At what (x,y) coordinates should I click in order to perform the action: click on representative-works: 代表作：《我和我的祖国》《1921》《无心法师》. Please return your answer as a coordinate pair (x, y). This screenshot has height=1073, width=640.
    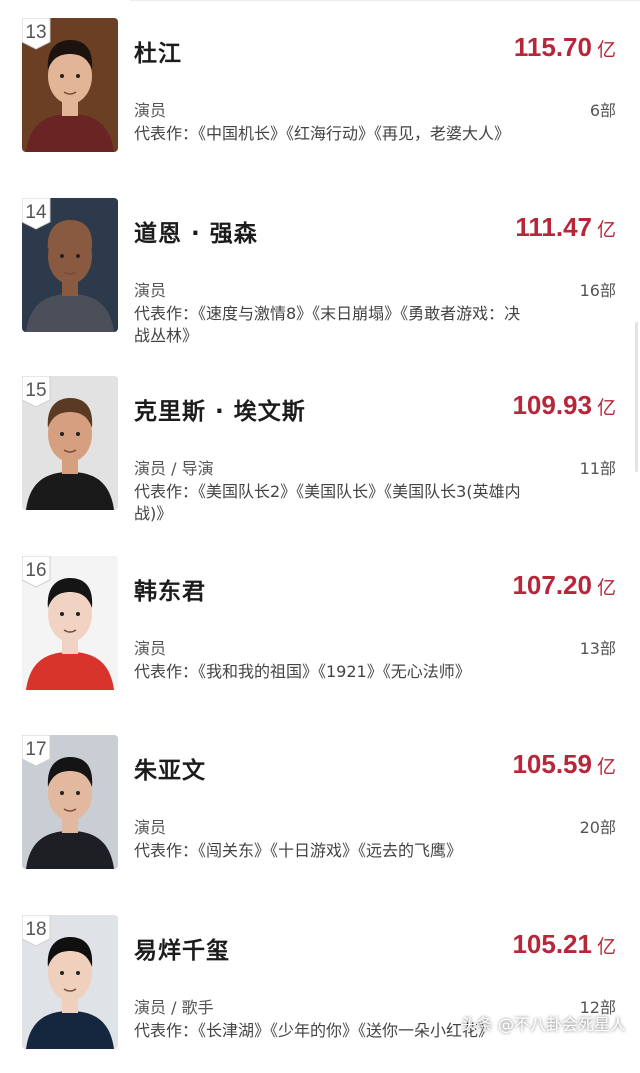
    Looking at the image, I should click on (302, 671).